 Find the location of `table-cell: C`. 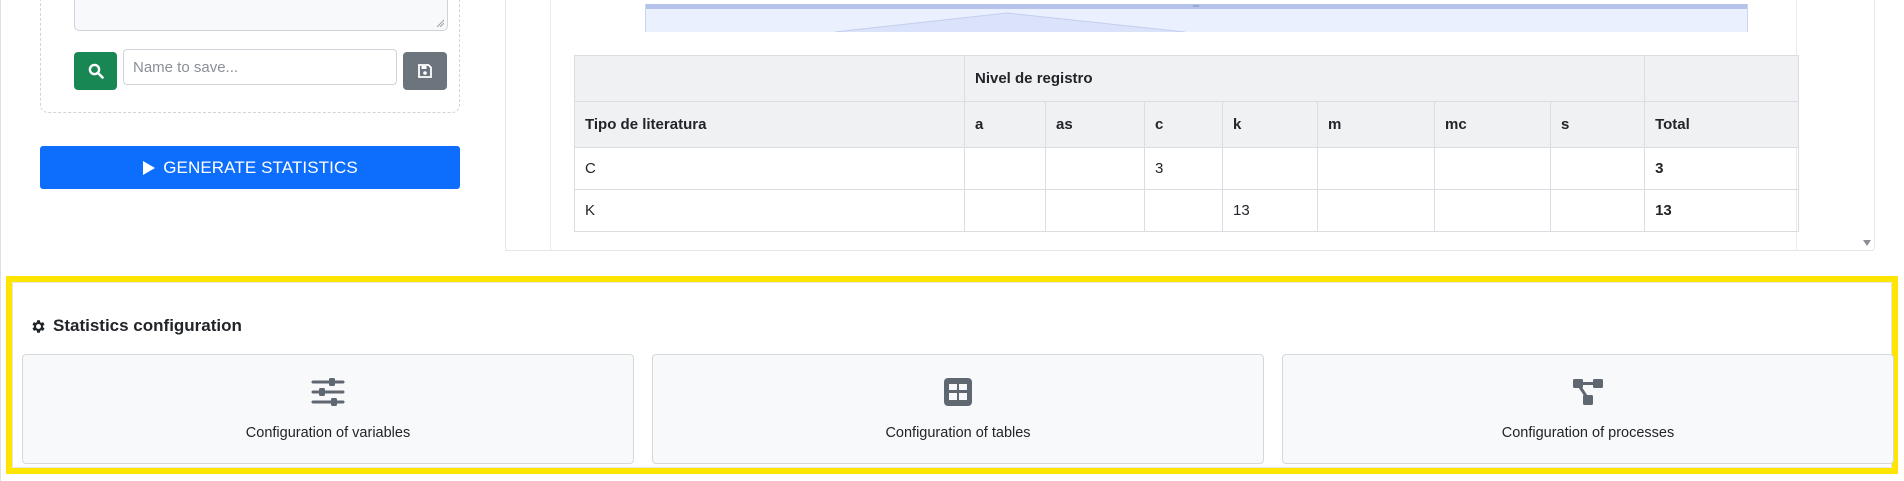

table-cell: C is located at coordinates (769, 168).